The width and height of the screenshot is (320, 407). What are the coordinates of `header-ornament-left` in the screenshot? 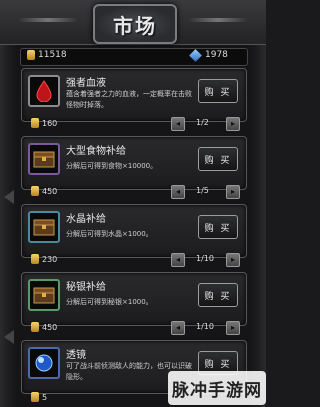 It's located at (48, 20).